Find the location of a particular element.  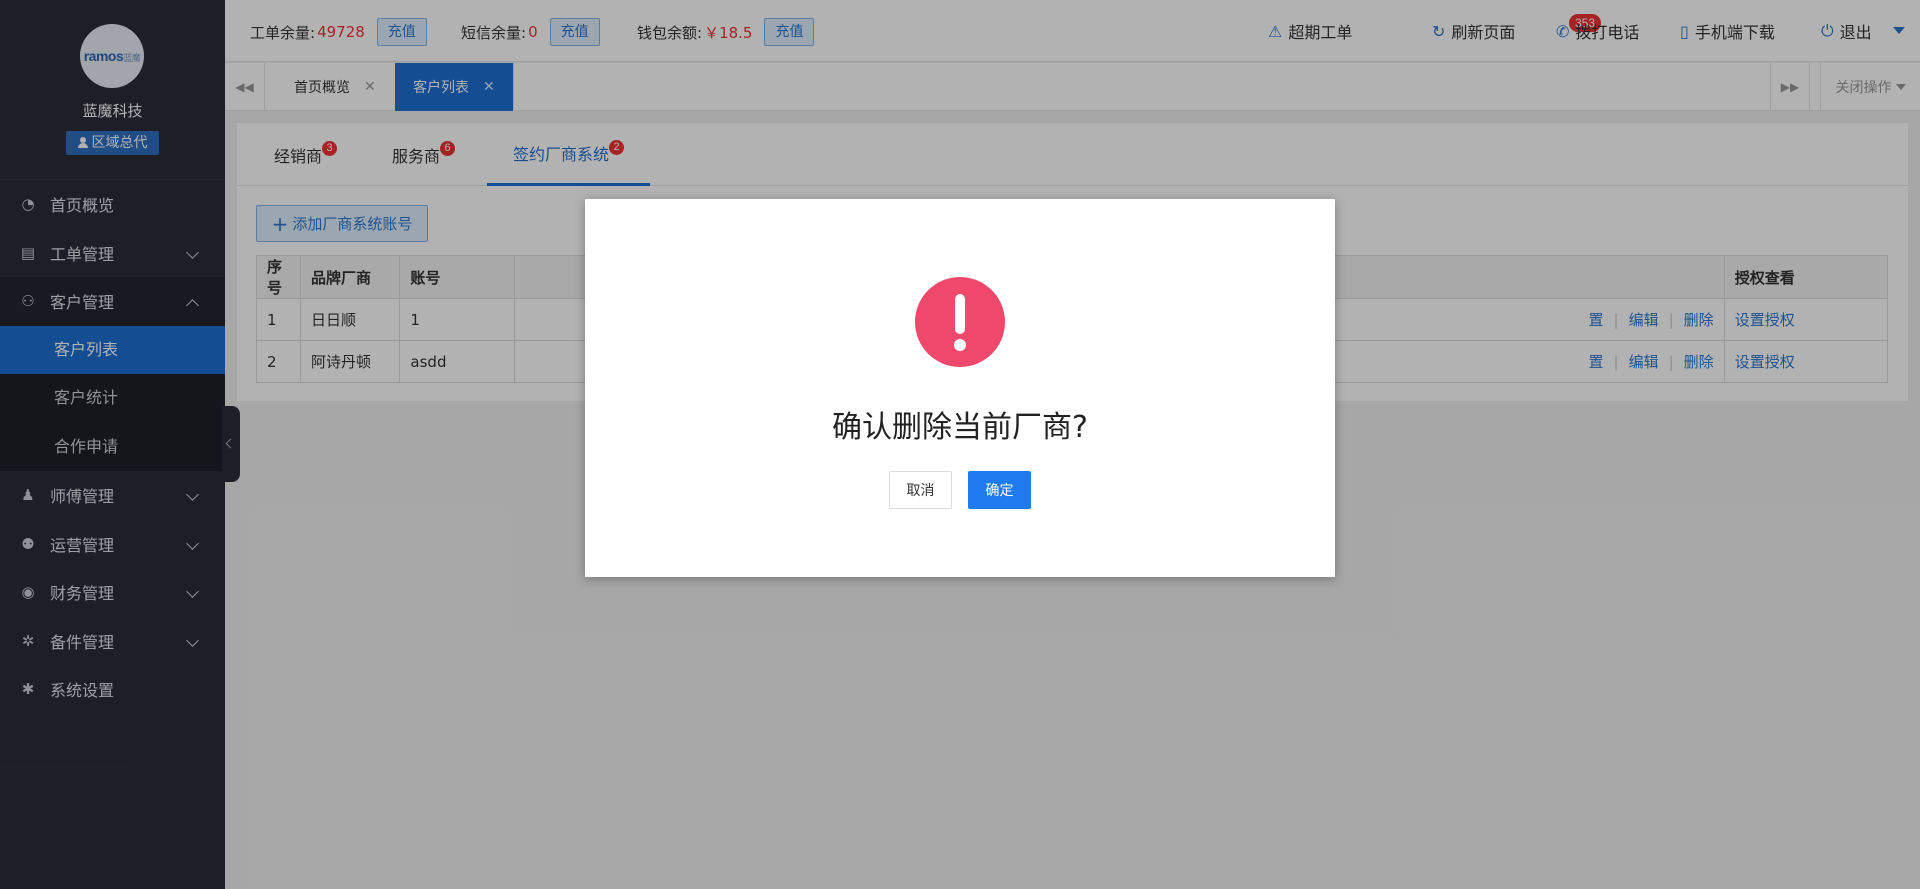

confirm-button: 确定 is located at coordinates (999, 490).